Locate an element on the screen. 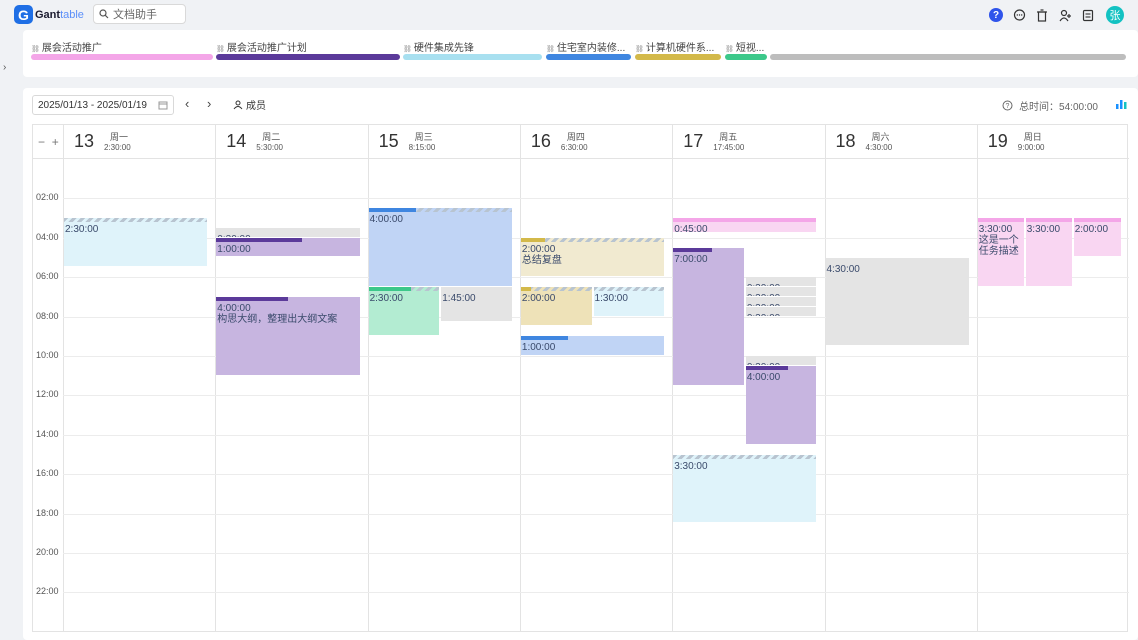 Image resolution: width=1138 pixels, height=640 pixels. top-bar: G Ganttable 文档助手 ? 张 is located at coordinates (569, 14).